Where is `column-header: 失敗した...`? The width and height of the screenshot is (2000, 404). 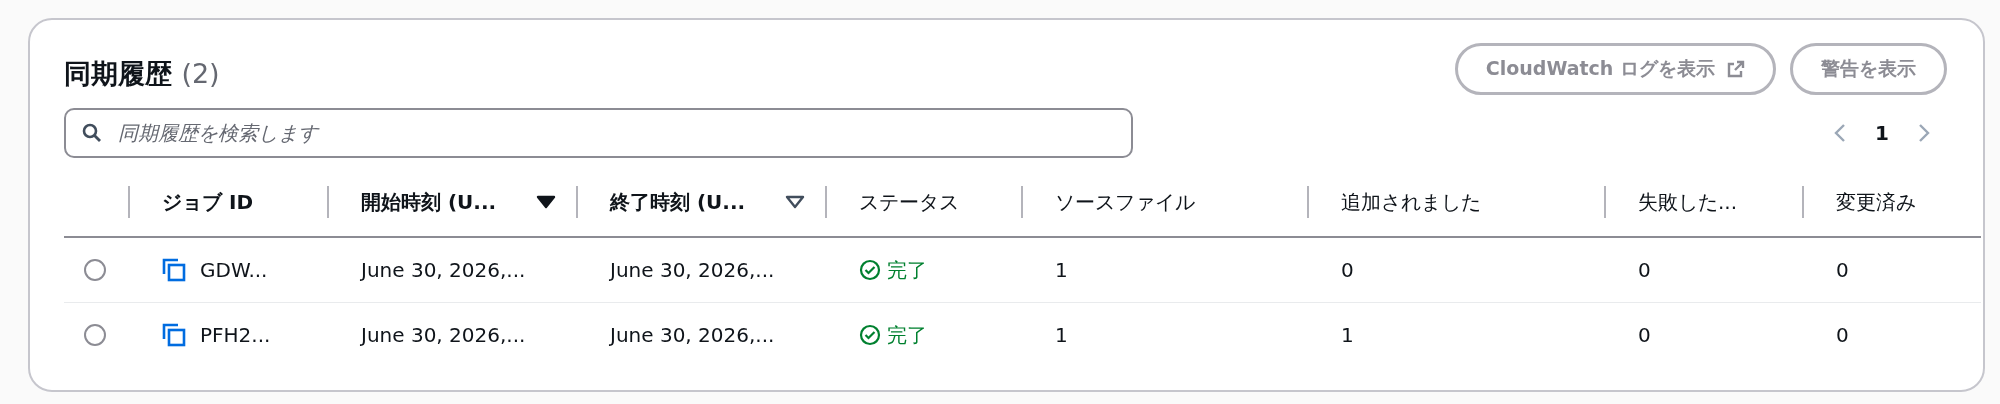
column-header: 失敗した... is located at coordinates (1688, 202).